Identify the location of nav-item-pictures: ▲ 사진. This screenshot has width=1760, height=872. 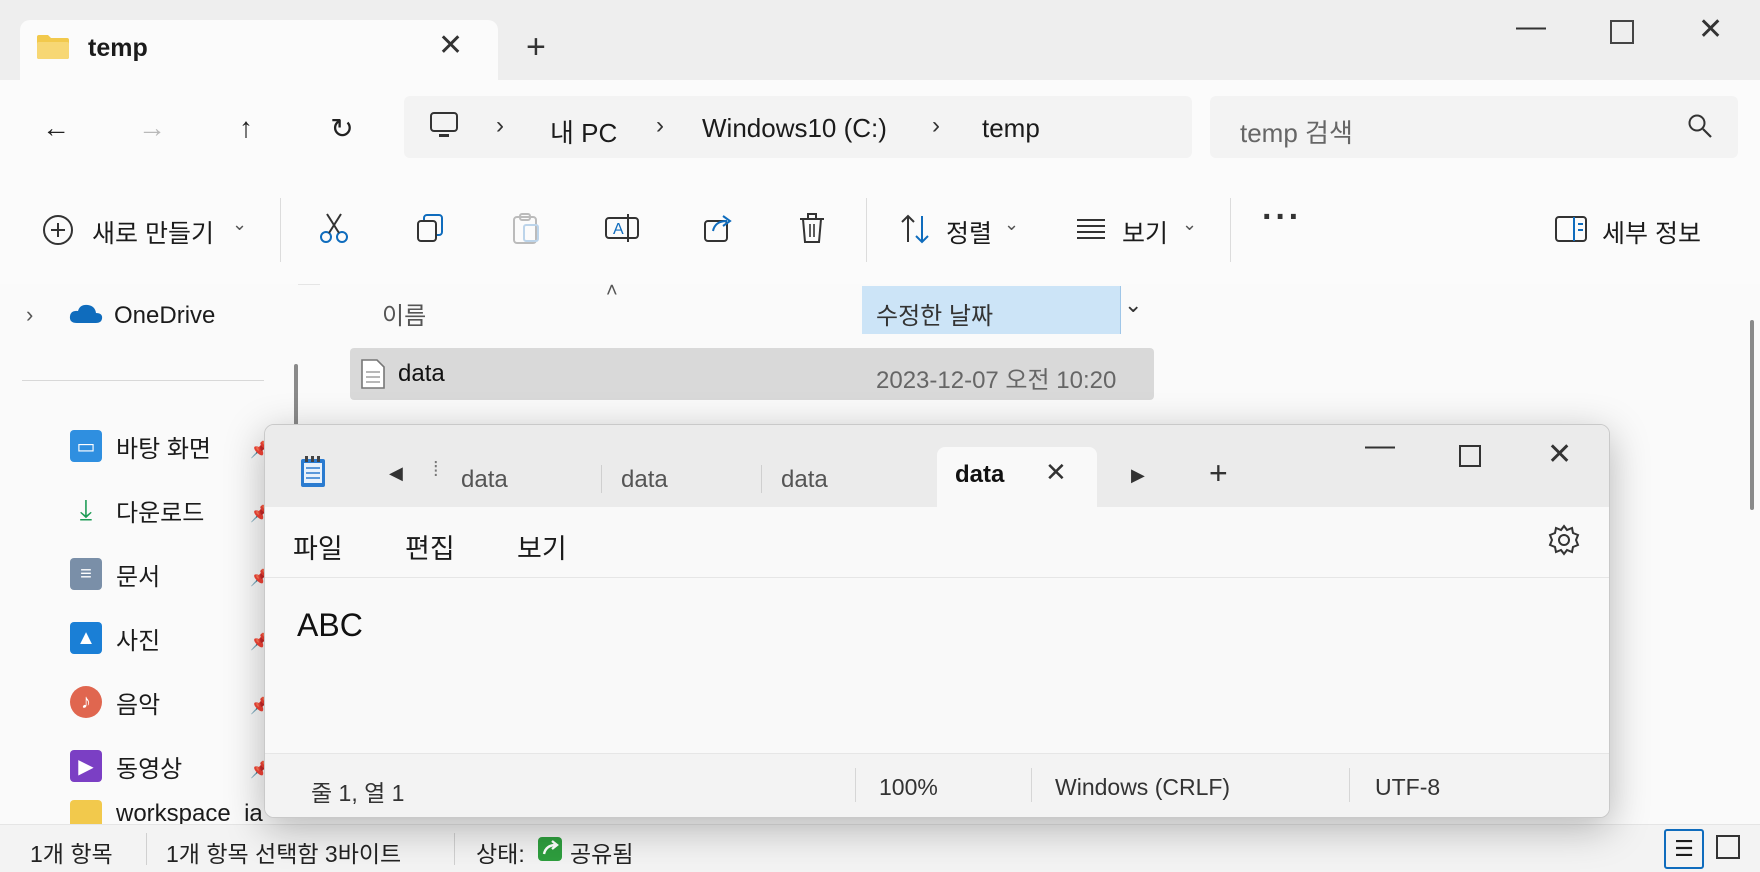
(115, 638).